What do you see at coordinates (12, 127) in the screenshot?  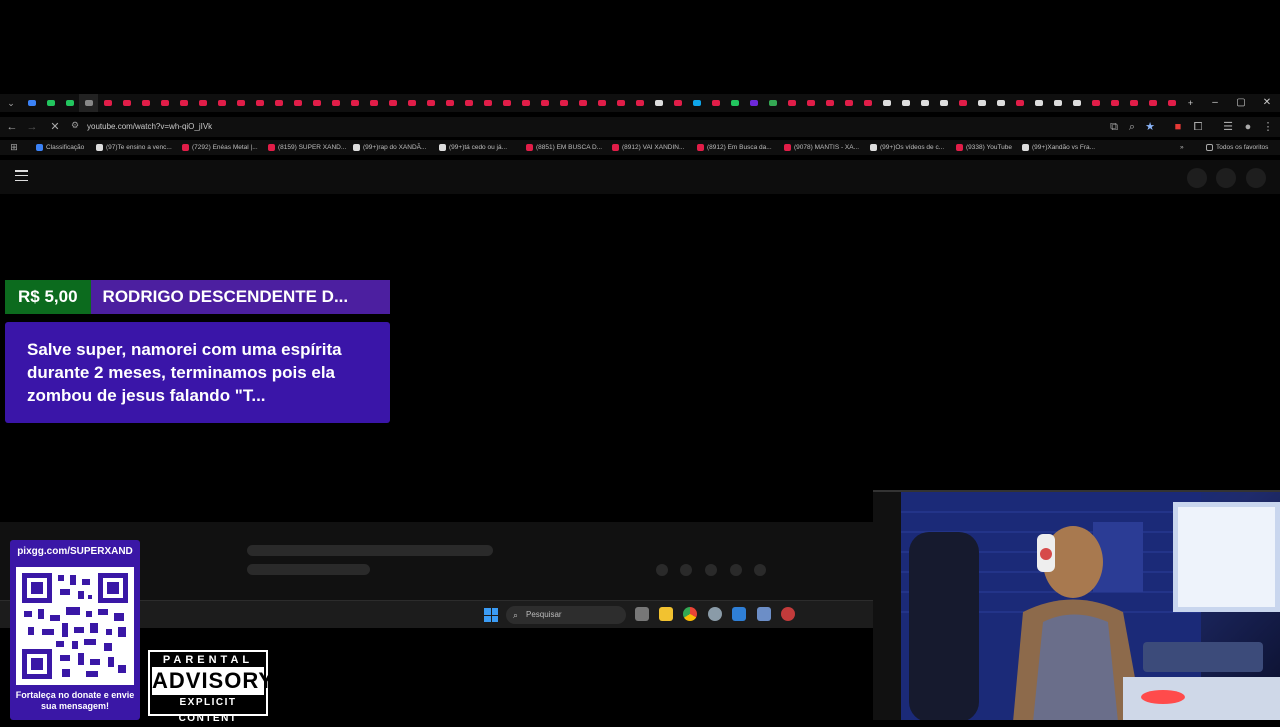 I see `back-icon: ←` at bounding box center [12, 127].